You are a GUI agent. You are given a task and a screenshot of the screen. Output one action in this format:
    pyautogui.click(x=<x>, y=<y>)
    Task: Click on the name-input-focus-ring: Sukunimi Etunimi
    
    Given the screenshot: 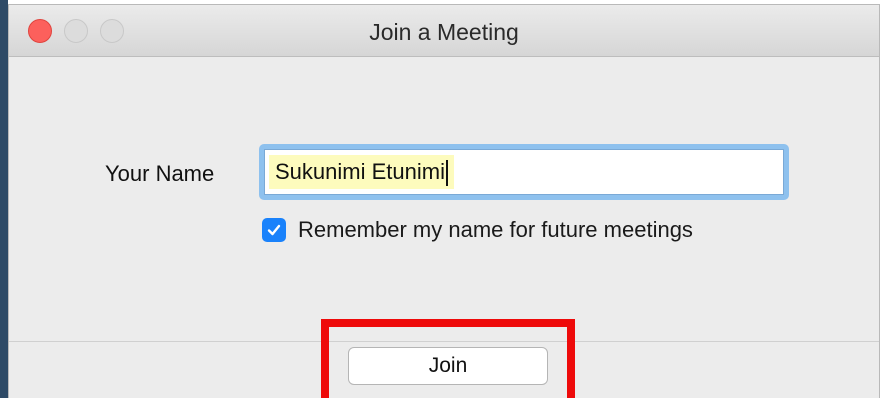 What is the action you would take?
    pyautogui.click(x=524, y=172)
    